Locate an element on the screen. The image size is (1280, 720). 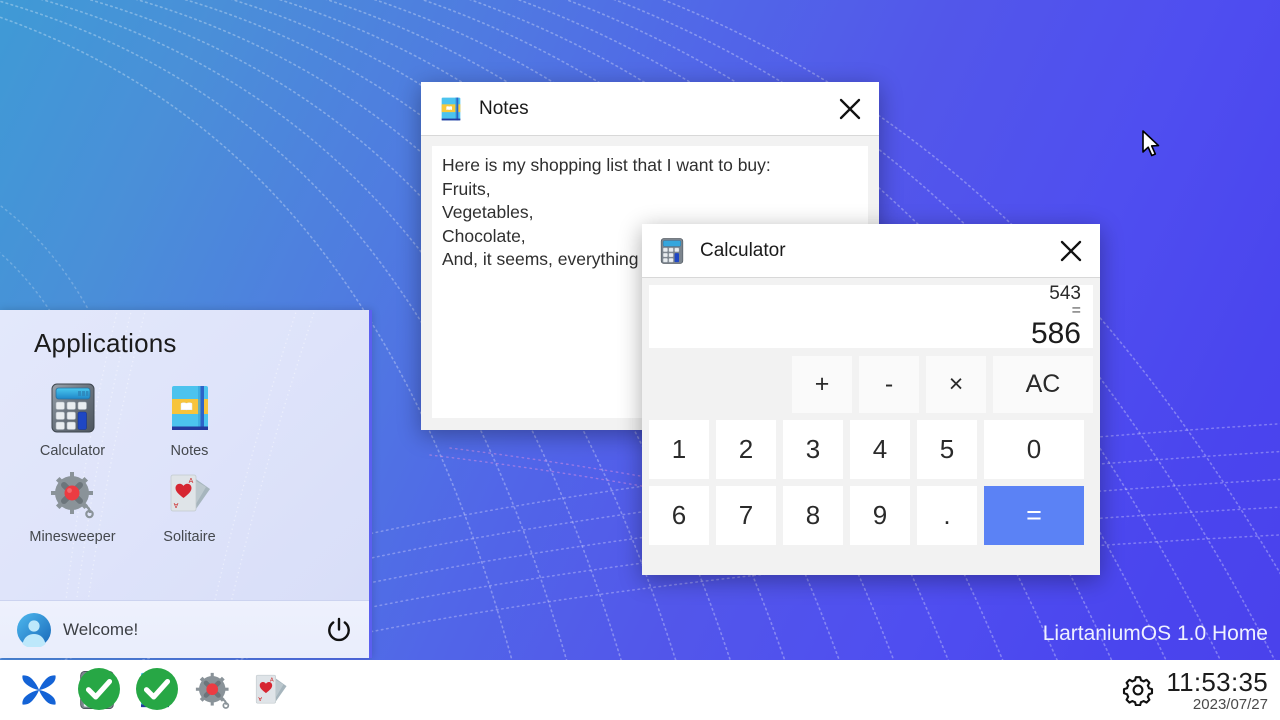
clock-date: 2023/07/27 is located at coordinates (1230, 704).